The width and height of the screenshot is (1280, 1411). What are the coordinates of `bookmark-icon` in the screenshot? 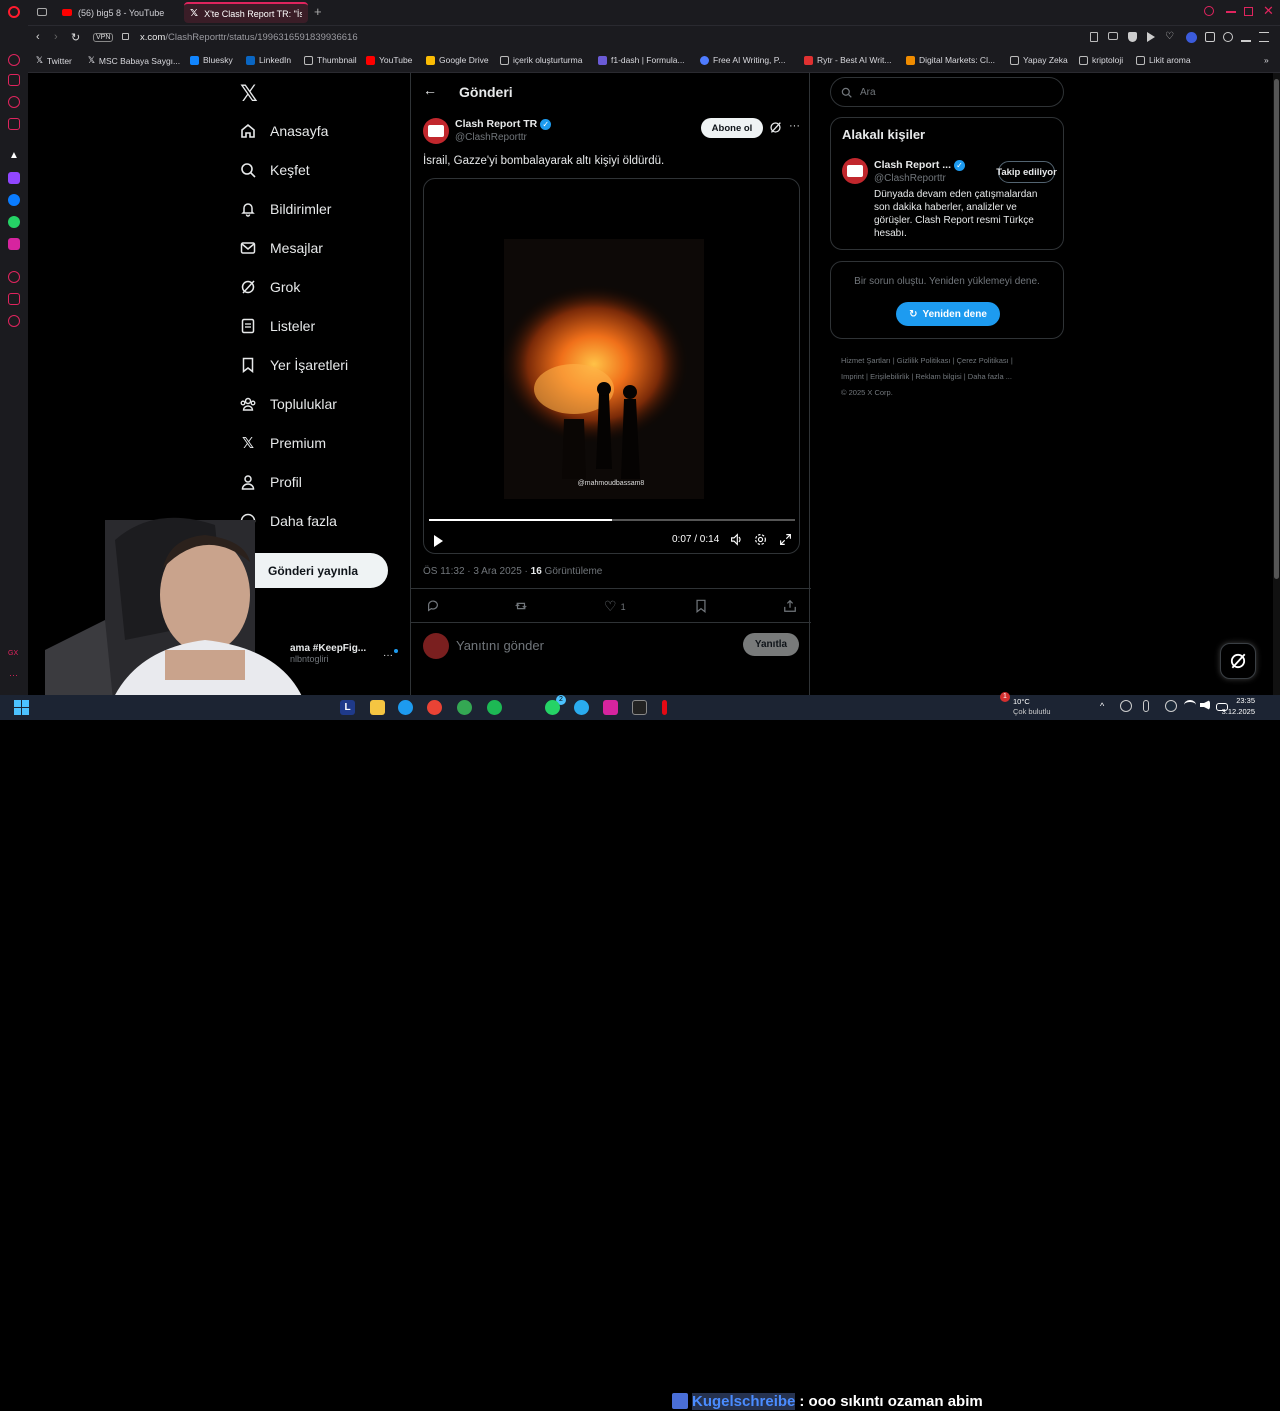 It's located at (701, 606).